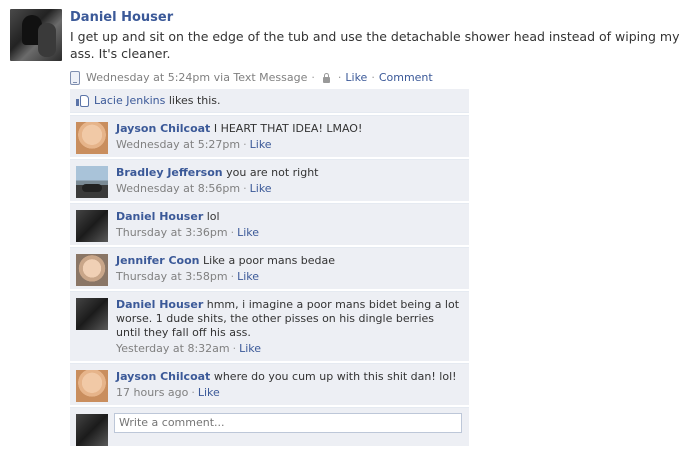  Describe the element at coordinates (173, 348) in the screenshot. I see `comment-timestamp: Yesterday at 8:32am` at that location.